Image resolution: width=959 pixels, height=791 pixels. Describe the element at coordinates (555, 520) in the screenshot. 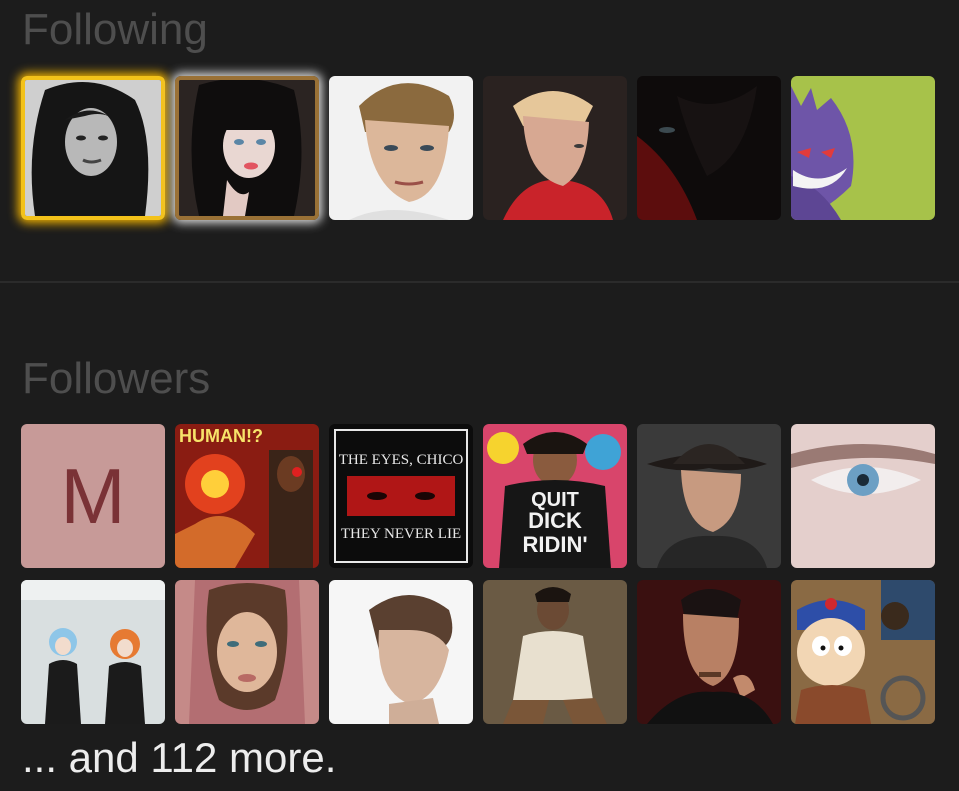

I see `shirt-text-line-2: DICK` at that location.